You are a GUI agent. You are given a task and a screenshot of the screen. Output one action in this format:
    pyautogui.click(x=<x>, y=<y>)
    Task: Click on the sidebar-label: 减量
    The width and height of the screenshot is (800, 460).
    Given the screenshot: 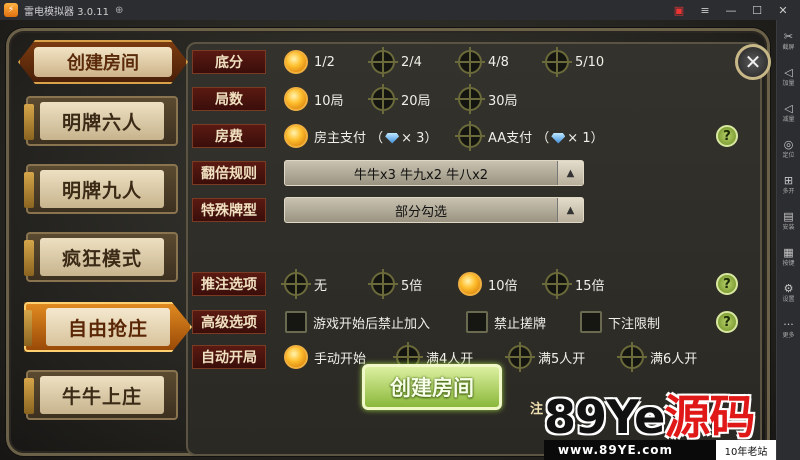 What is the action you would take?
    pyautogui.click(x=788, y=119)
    